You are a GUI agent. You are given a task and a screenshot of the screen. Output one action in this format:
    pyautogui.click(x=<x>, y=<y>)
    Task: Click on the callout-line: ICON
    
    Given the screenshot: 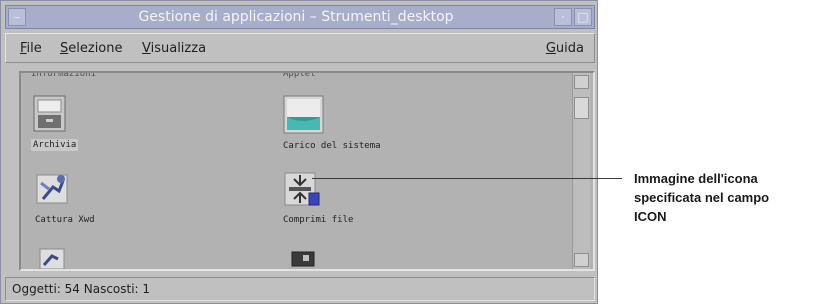 What is the action you would take?
    pyautogui.click(x=650, y=216)
    